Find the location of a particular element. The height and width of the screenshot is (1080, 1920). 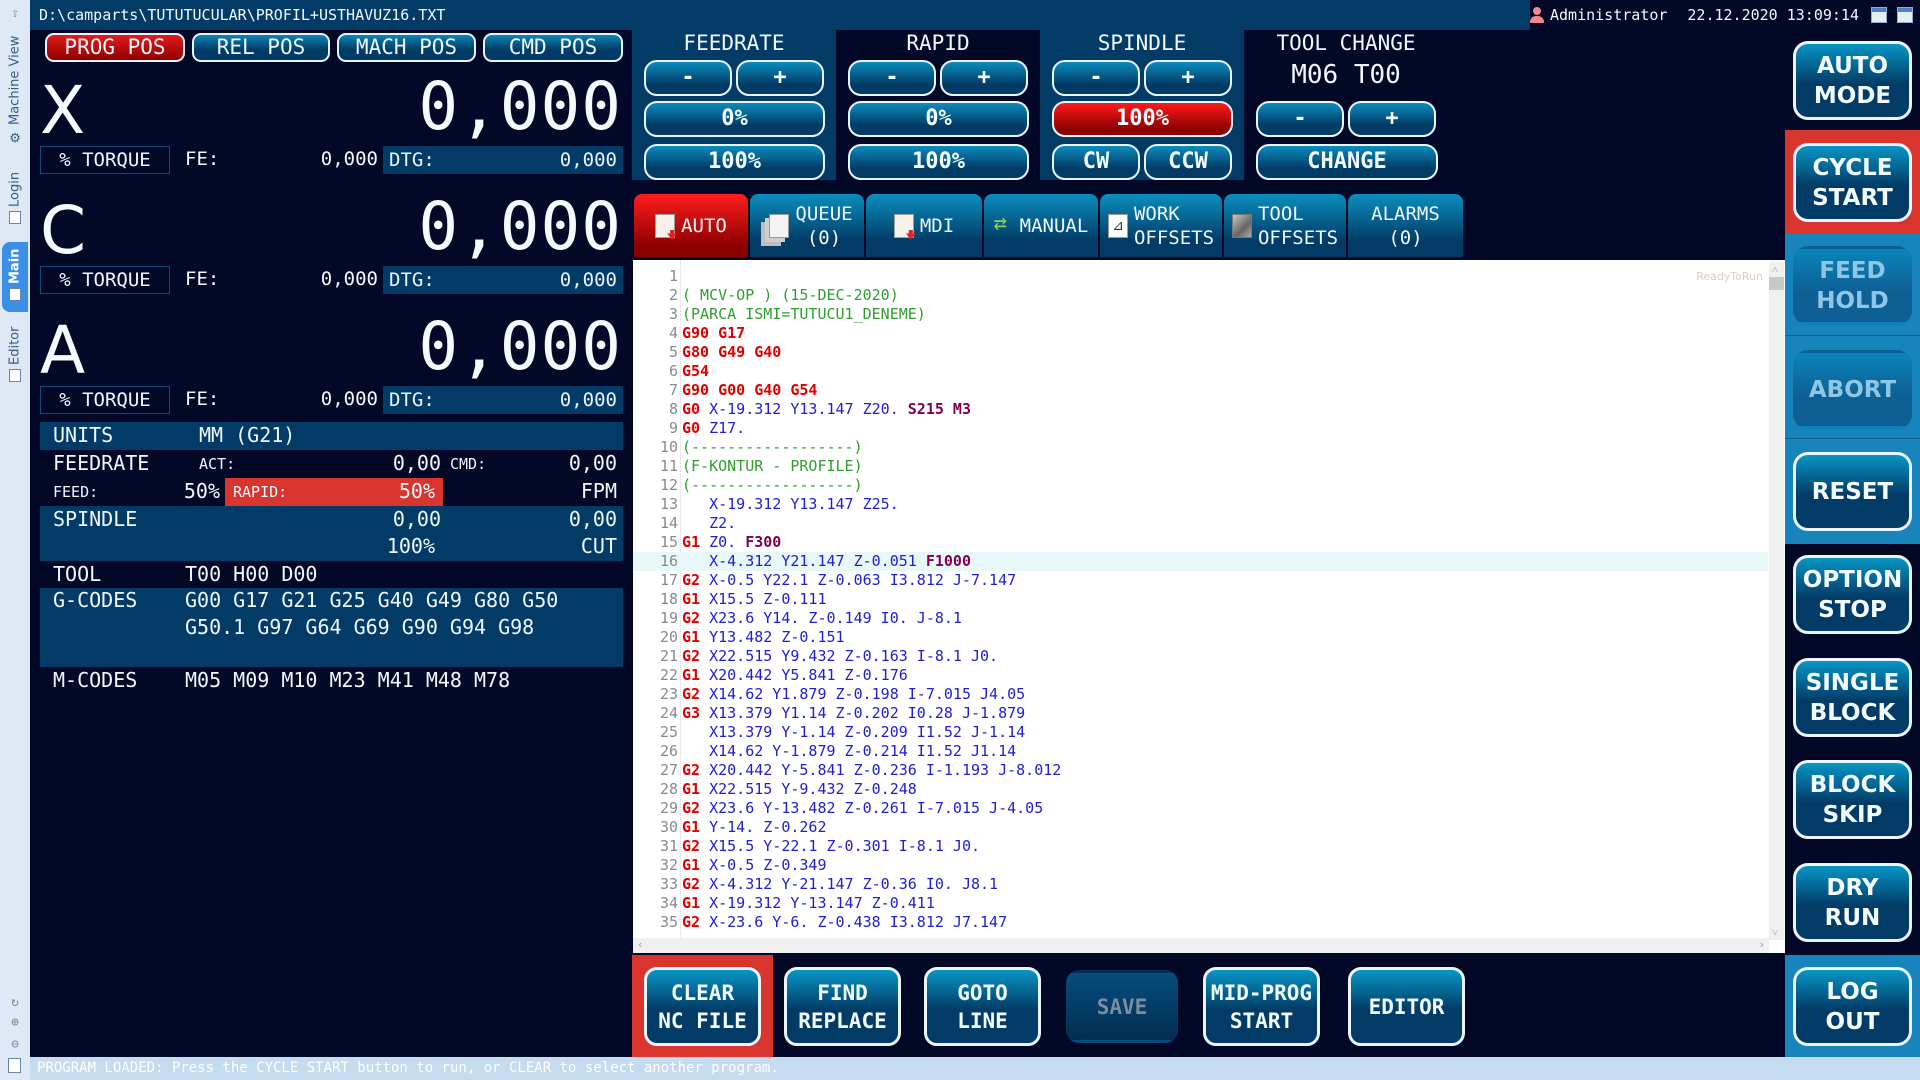

goto-line-button: GOTO LINE is located at coordinates (982, 1006).